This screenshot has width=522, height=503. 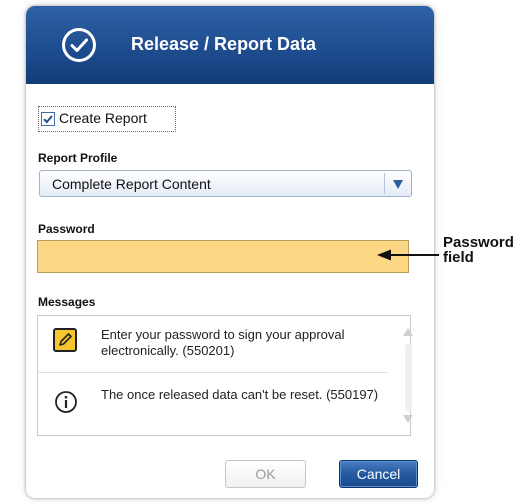 What do you see at coordinates (66, 402) in the screenshot?
I see `info-icon` at bounding box center [66, 402].